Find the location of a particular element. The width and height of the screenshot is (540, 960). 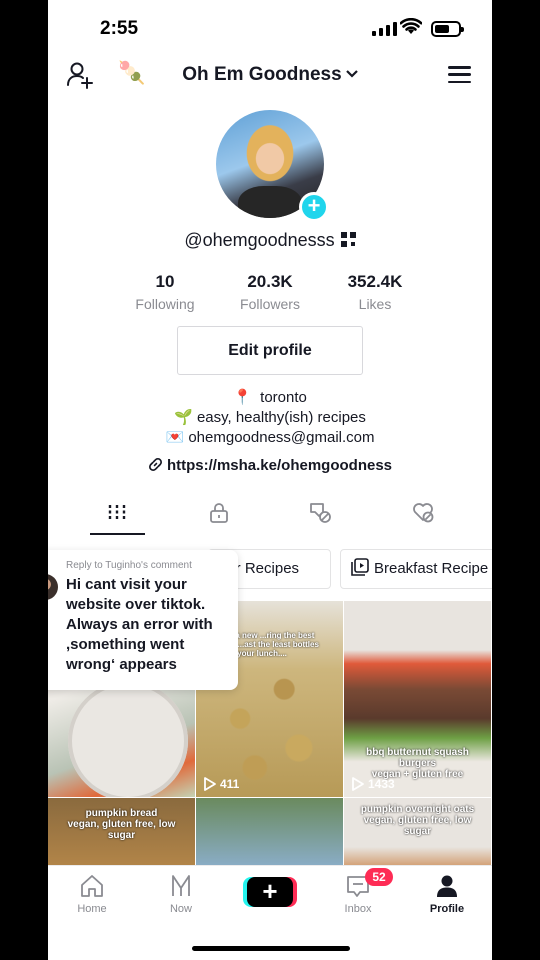

tab-videos is located at coordinates (117, 517).